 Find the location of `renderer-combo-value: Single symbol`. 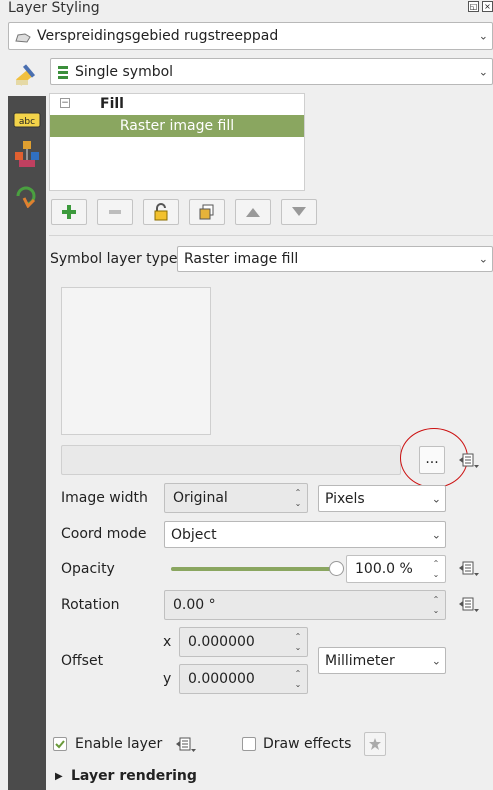

renderer-combo-value: Single symbol is located at coordinates (124, 71).